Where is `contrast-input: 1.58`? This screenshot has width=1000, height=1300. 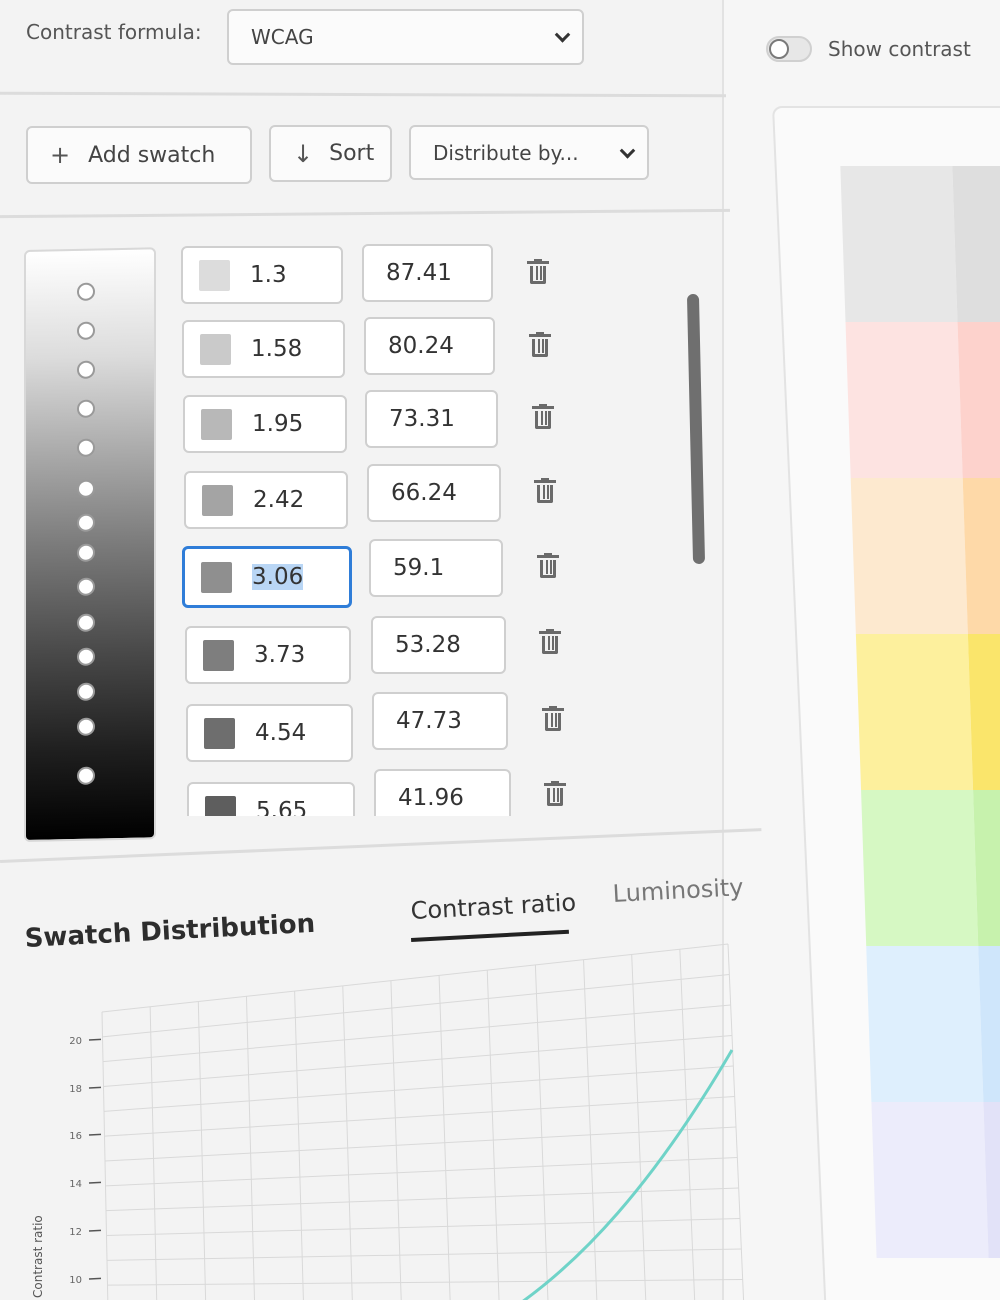
contrast-input: 1.58 is located at coordinates (263, 349).